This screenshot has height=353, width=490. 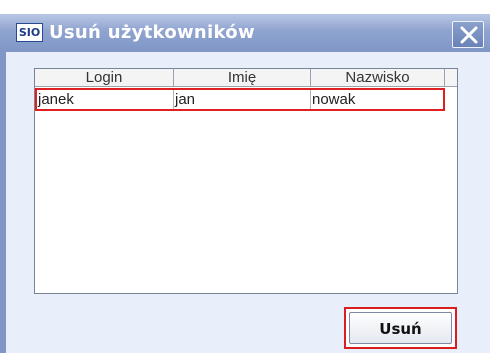 I want to click on window-title: Usuń użytkowników, so click(x=152, y=32).